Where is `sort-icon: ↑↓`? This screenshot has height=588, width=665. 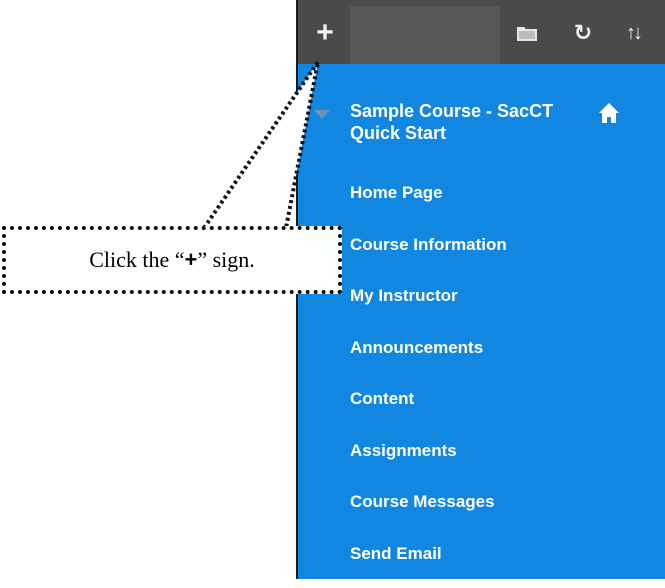 sort-icon: ↑↓ is located at coordinates (633, 33).